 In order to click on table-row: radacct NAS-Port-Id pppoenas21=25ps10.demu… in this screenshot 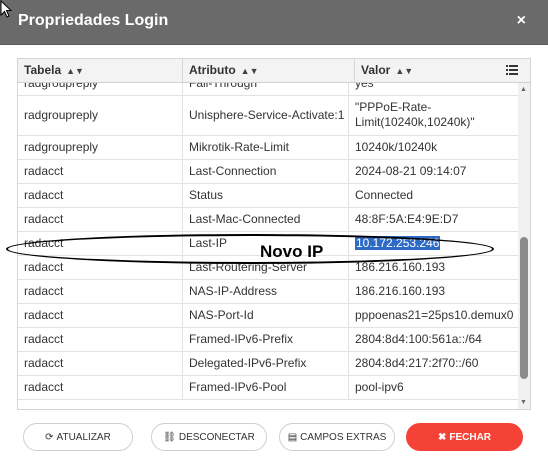, I will do `click(268, 315)`.